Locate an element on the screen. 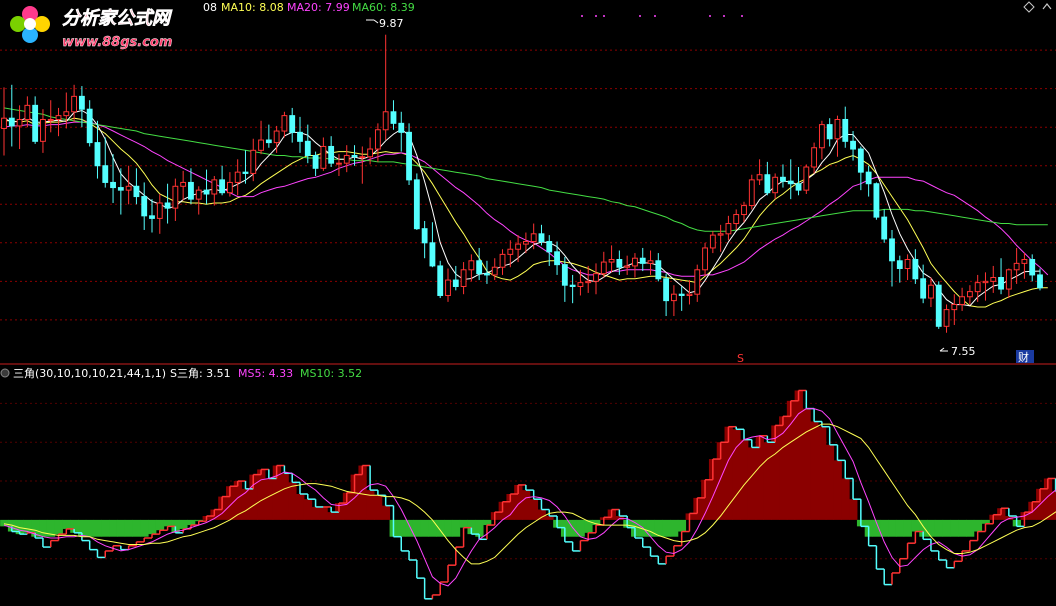 The image size is (1056, 606). low-price-marker: 7.55 is located at coordinates (957, 351).